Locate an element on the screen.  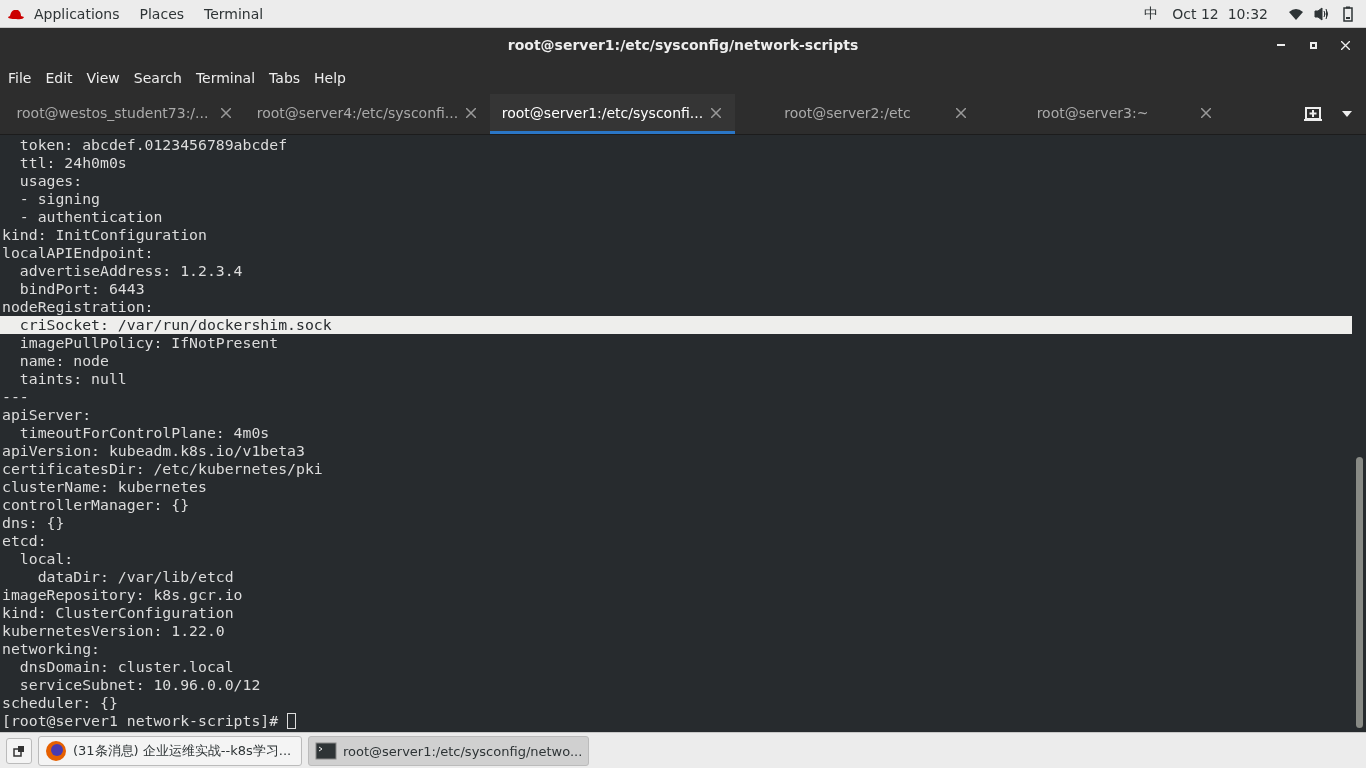
menu-item: File is located at coordinates (19, 78).